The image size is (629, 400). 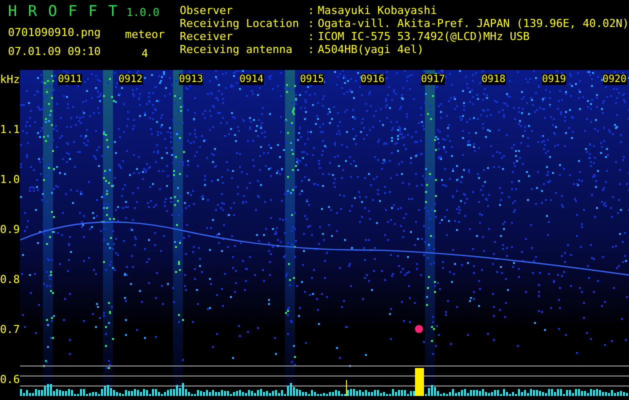 What do you see at coordinates (10, 180) in the screenshot?
I see `axis-label: 1.0` at bounding box center [10, 180].